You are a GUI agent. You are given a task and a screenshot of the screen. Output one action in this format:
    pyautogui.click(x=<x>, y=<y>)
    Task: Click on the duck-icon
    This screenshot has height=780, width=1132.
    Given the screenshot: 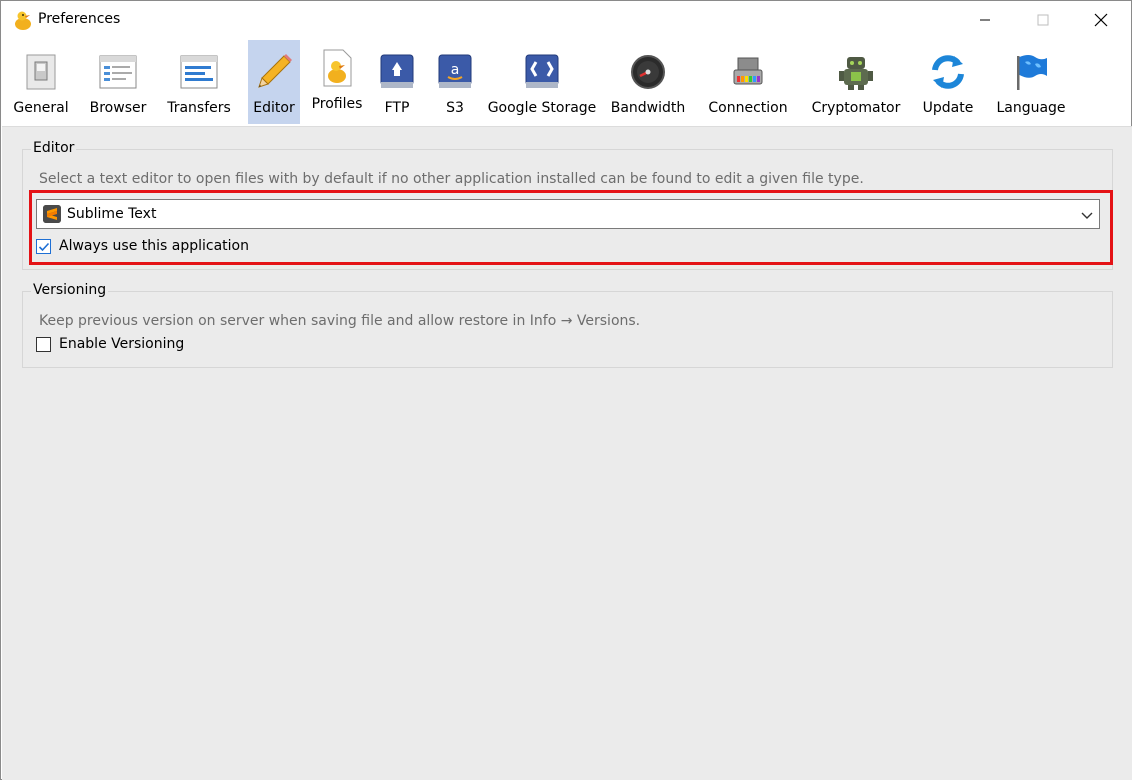 What is the action you would take?
    pyautogui.click(x=23, y=20)
    